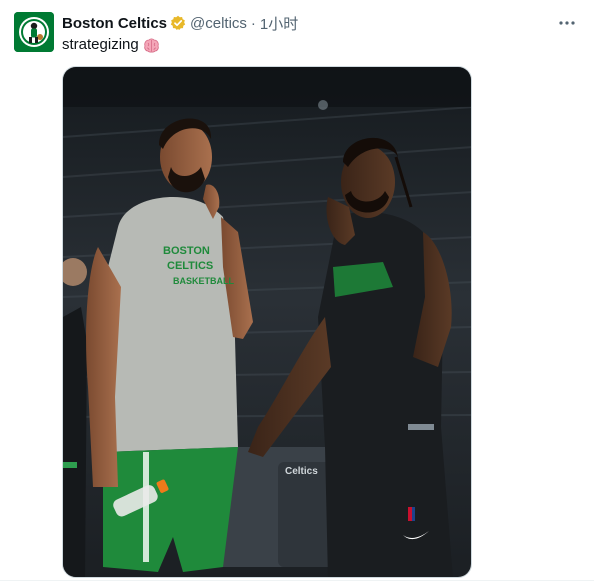  Describe the element at coordinates (218, 23) in the screenshot. I see `author-handle: @celtics` at that location.